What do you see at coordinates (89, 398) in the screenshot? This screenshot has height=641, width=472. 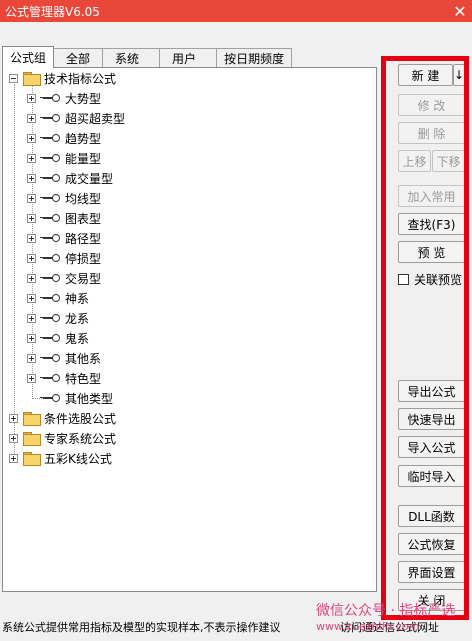 I see `tree-node-label: 其他类型` at bounding box center [89, 398].